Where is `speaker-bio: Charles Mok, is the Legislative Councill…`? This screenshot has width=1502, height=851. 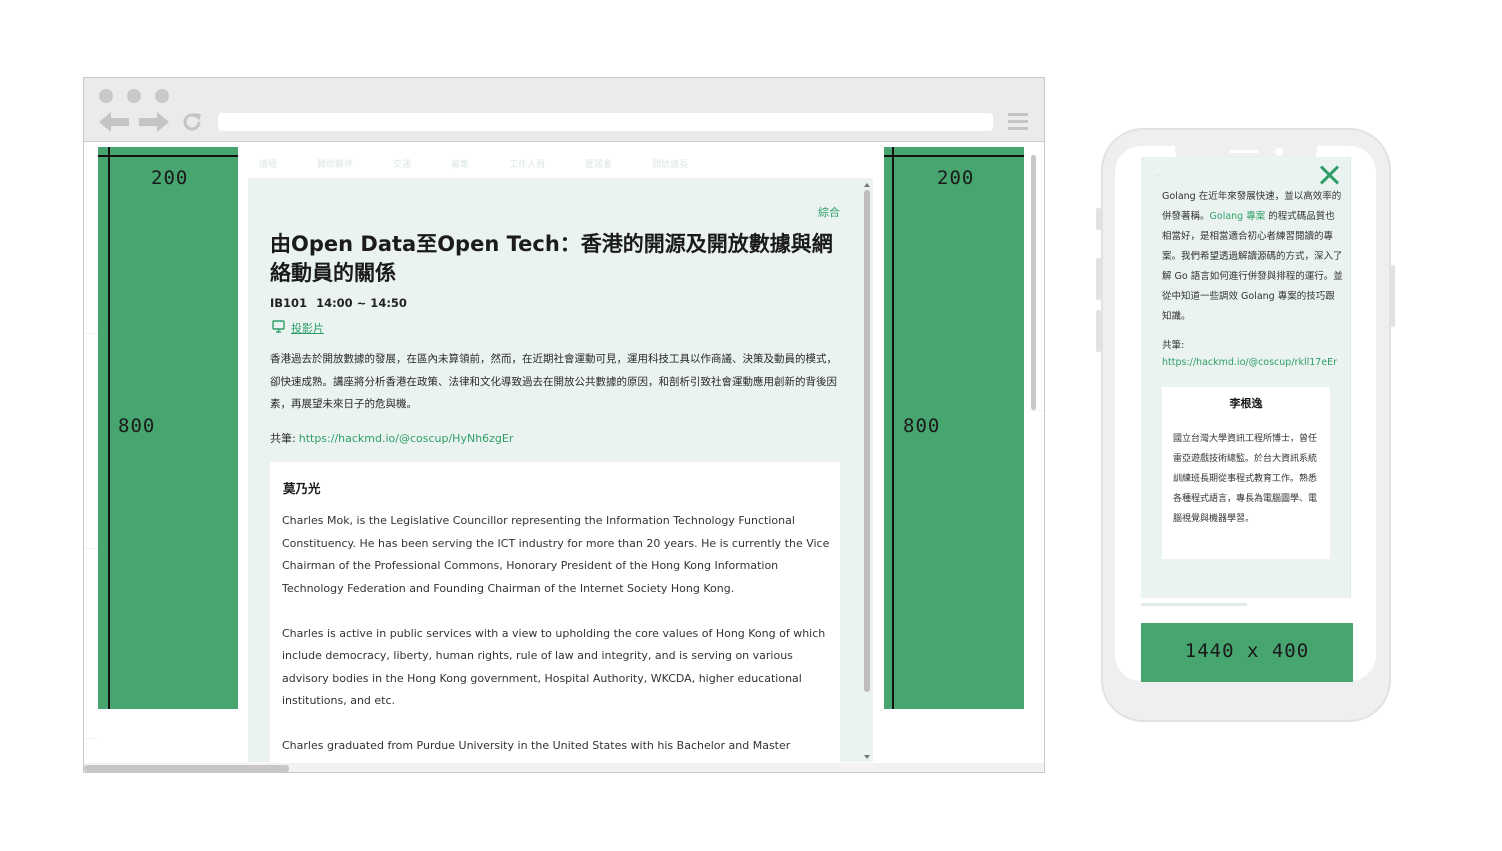
speaker-bio: Charles Mok, is the Legislative Councill… is located at coordinates (556, 636).